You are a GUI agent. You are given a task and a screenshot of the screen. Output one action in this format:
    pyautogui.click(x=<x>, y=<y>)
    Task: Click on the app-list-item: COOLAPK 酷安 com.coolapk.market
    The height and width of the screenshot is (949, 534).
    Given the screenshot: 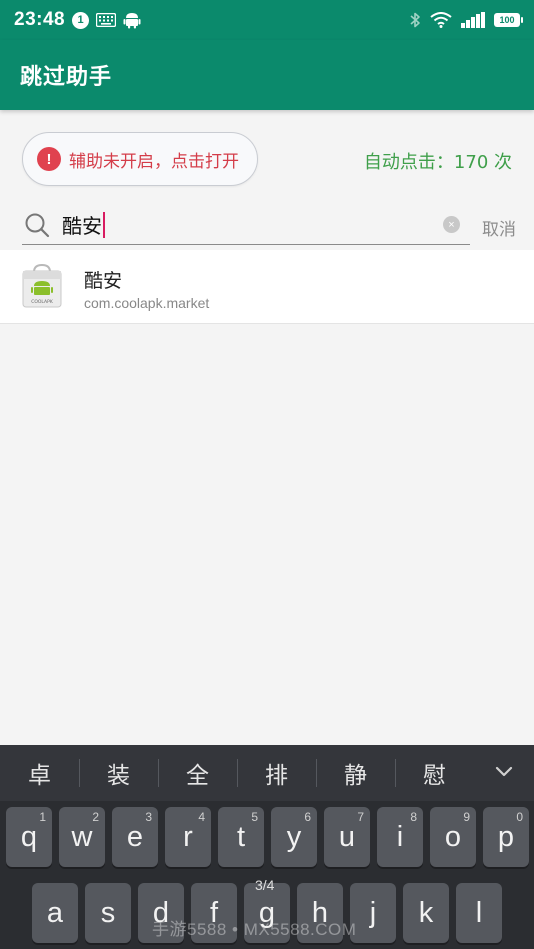 What is the action you would take?
    pyautogui.click(x=267, y=287)
    